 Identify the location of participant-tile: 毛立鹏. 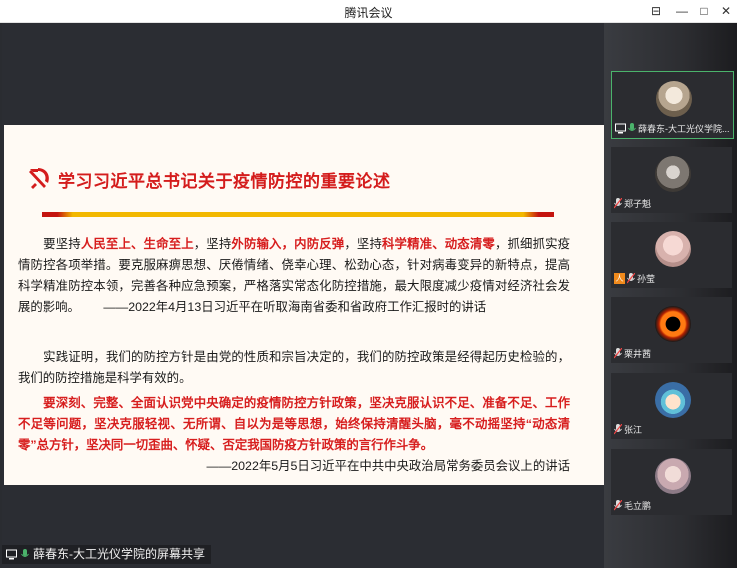
(671, 482).